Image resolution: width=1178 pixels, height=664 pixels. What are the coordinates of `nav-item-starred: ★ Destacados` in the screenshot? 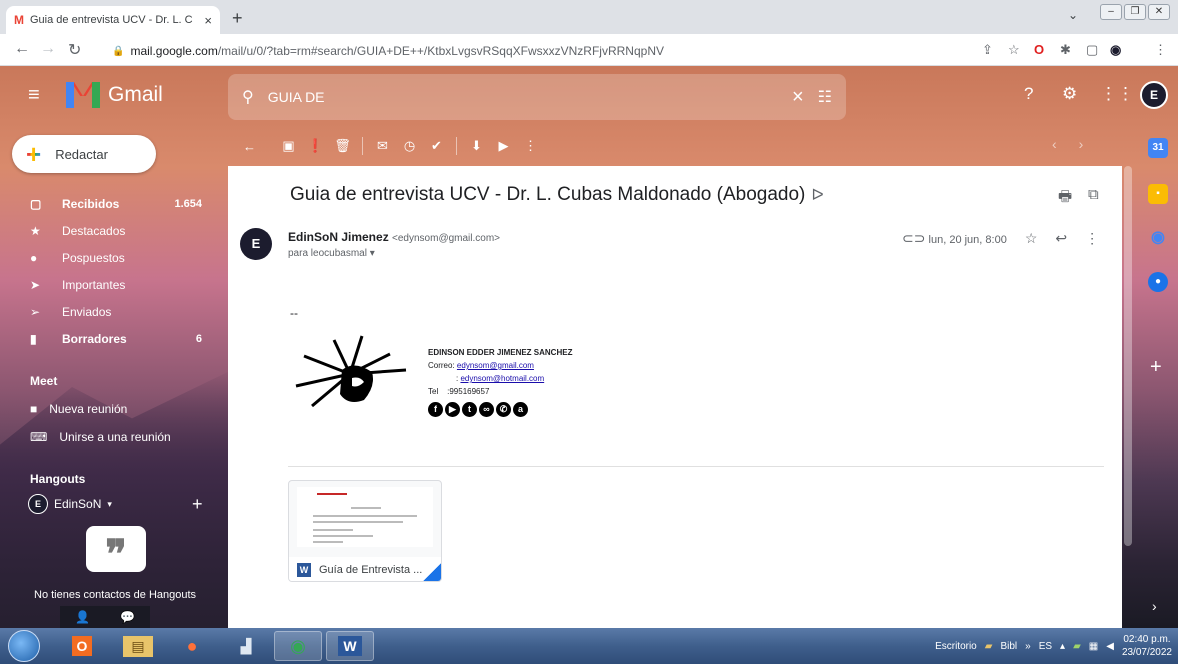 It's located at (107, 230).